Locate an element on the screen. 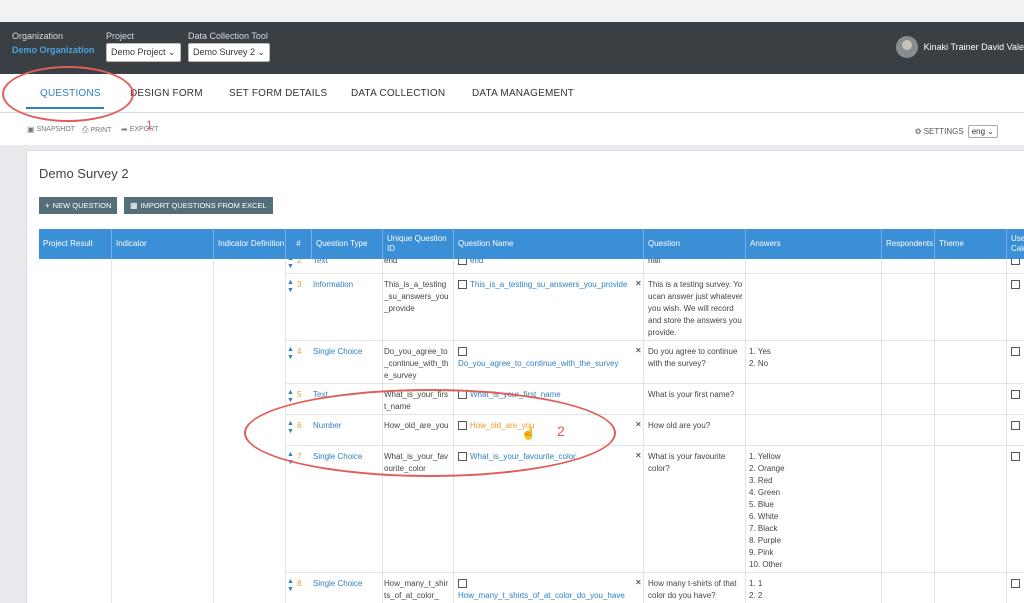 Image resolution: width=1024 pixels, height=603 pixels. new-question-button: + NEW QUESTION is located at coordinates (78, 205).